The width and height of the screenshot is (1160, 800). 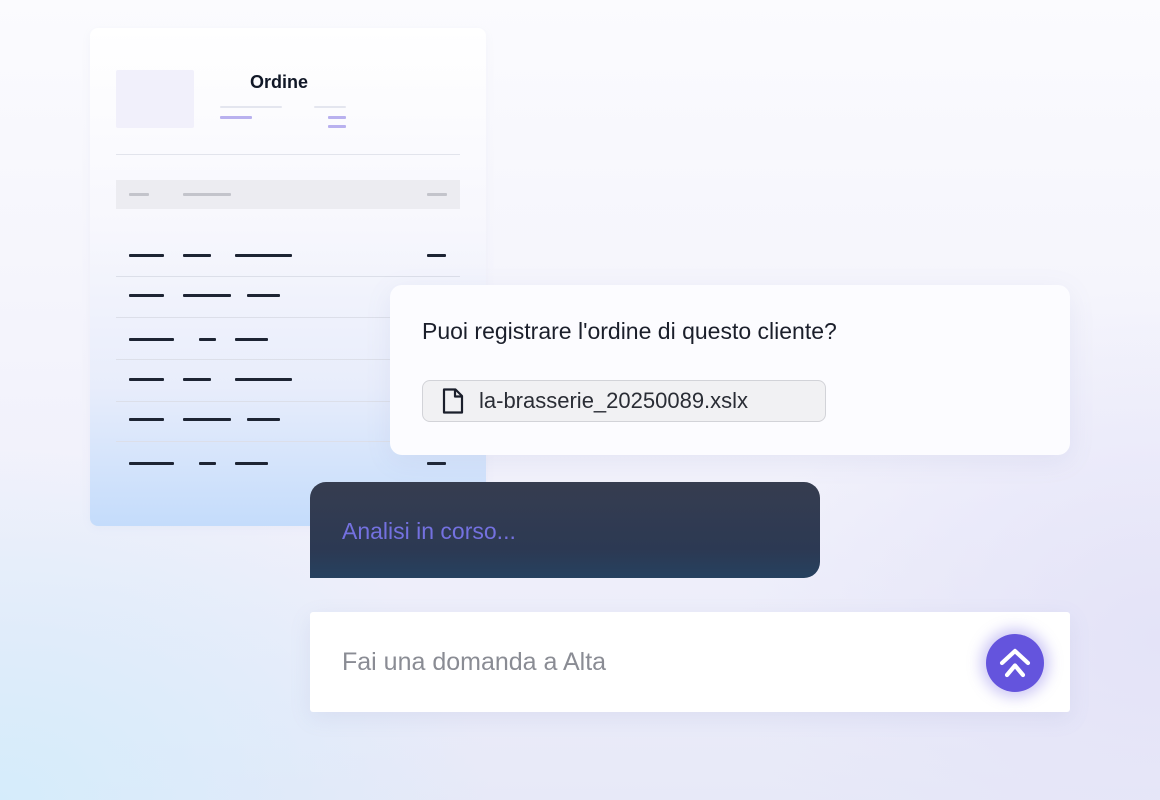 I want to click on document-divider, so click(x=288, y=154).